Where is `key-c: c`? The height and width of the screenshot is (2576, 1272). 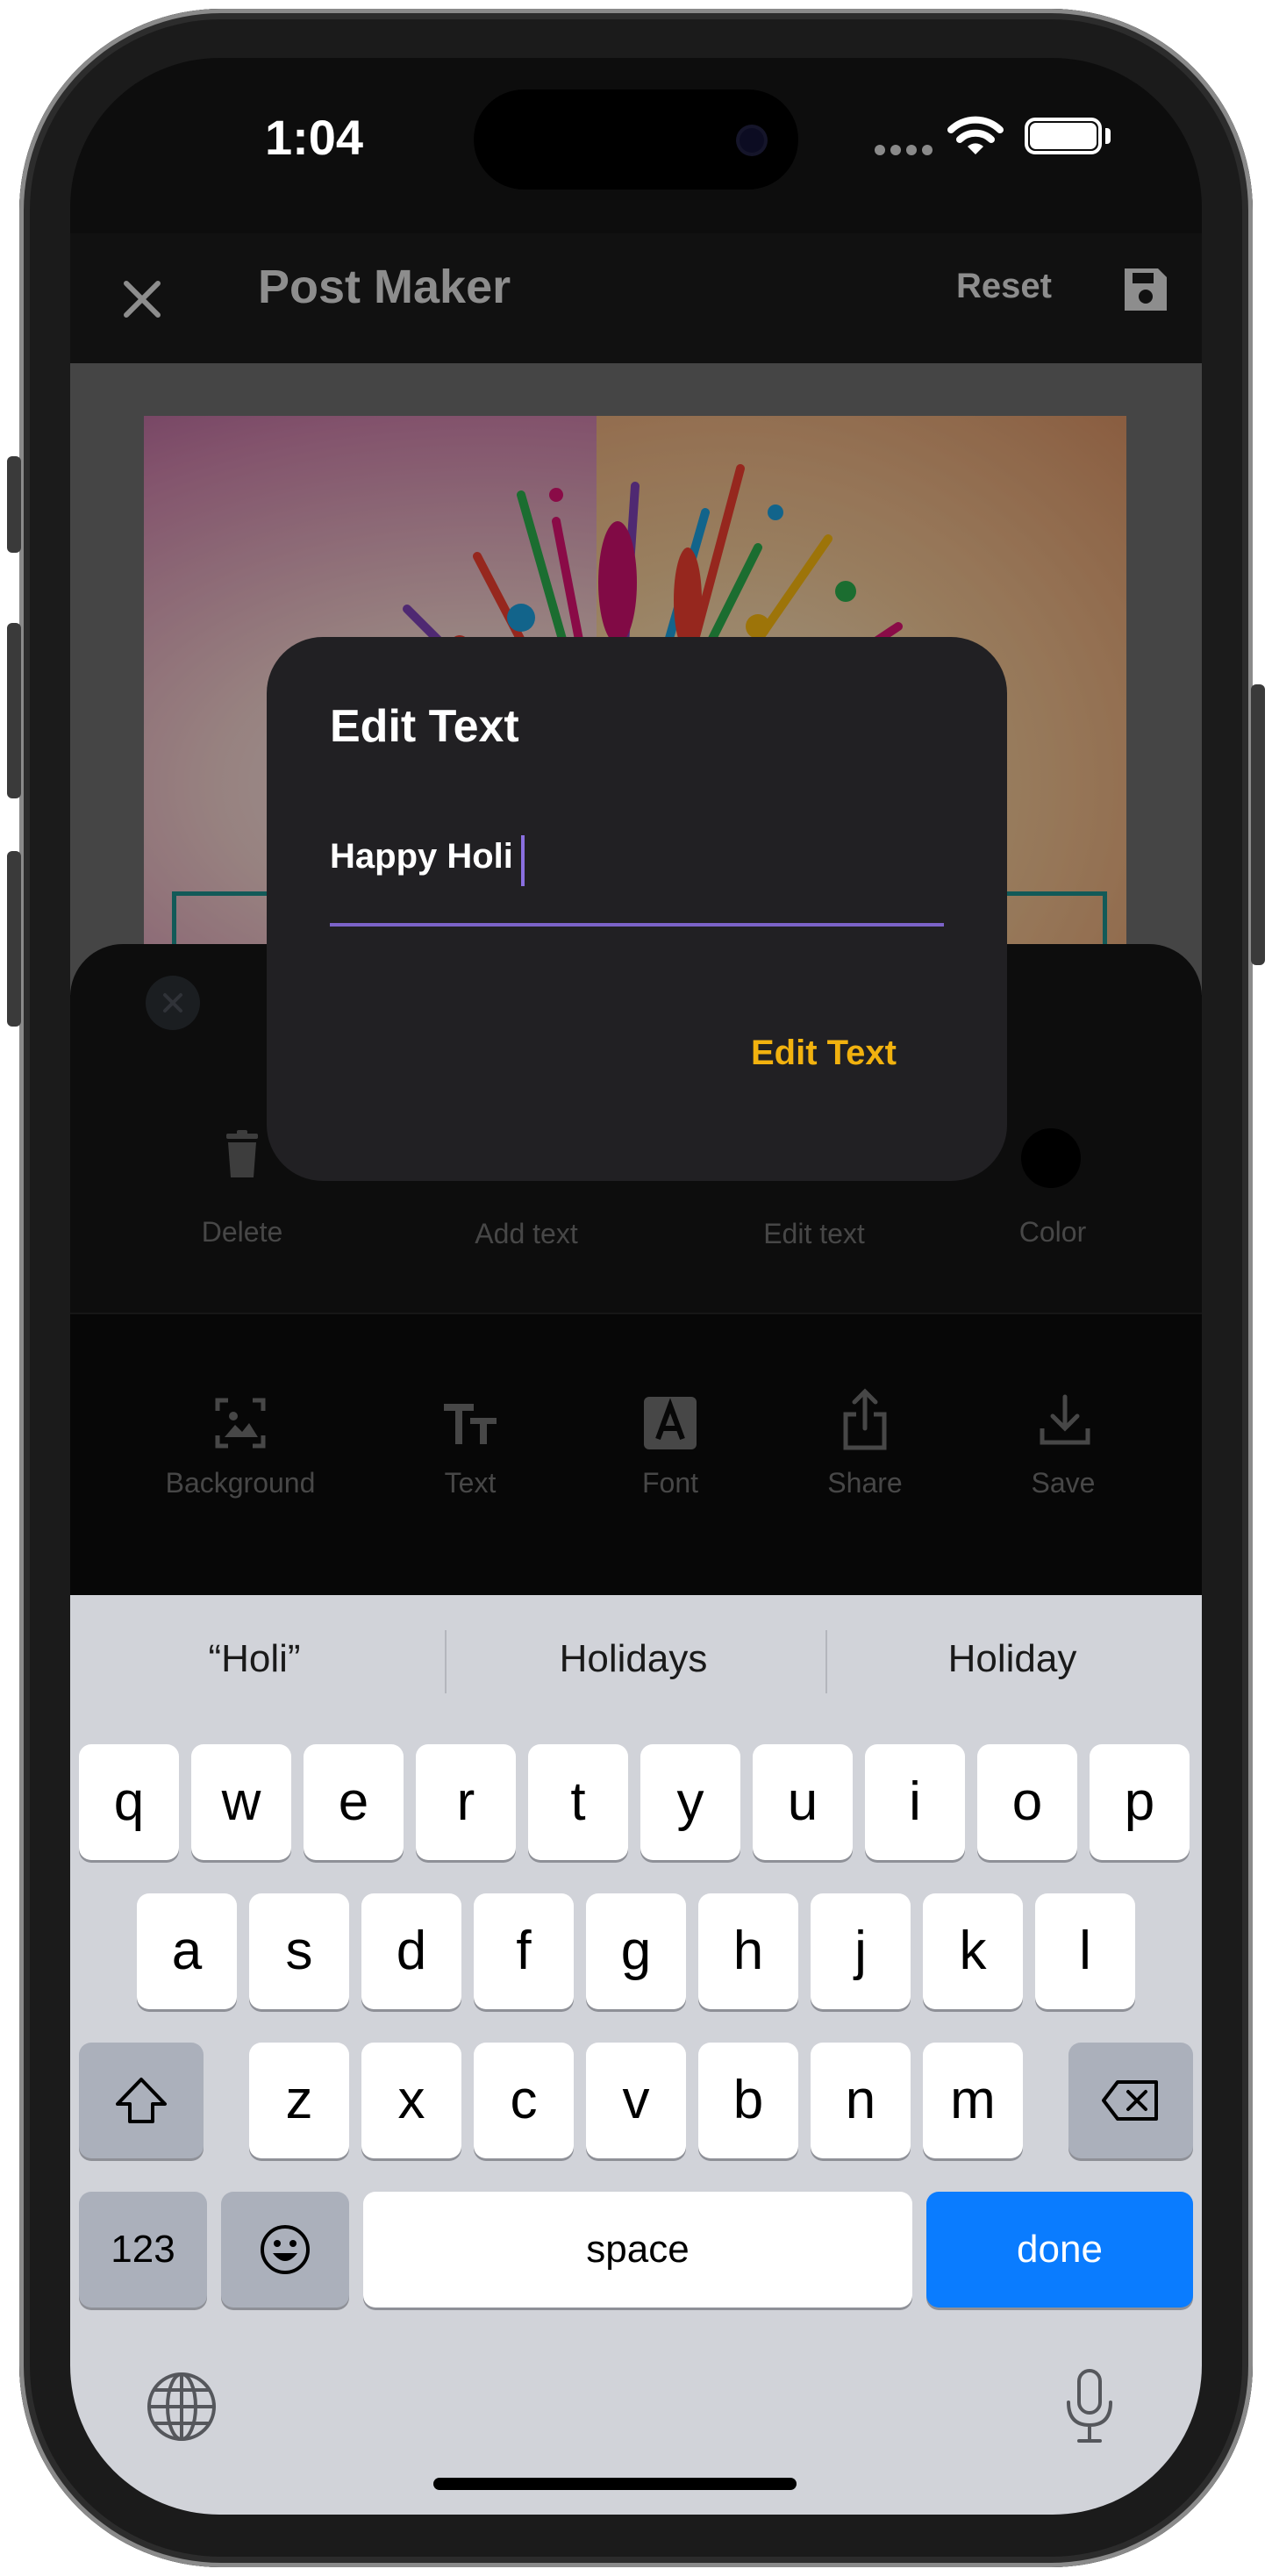
key-c: c is located at coordinates (524, 2100).